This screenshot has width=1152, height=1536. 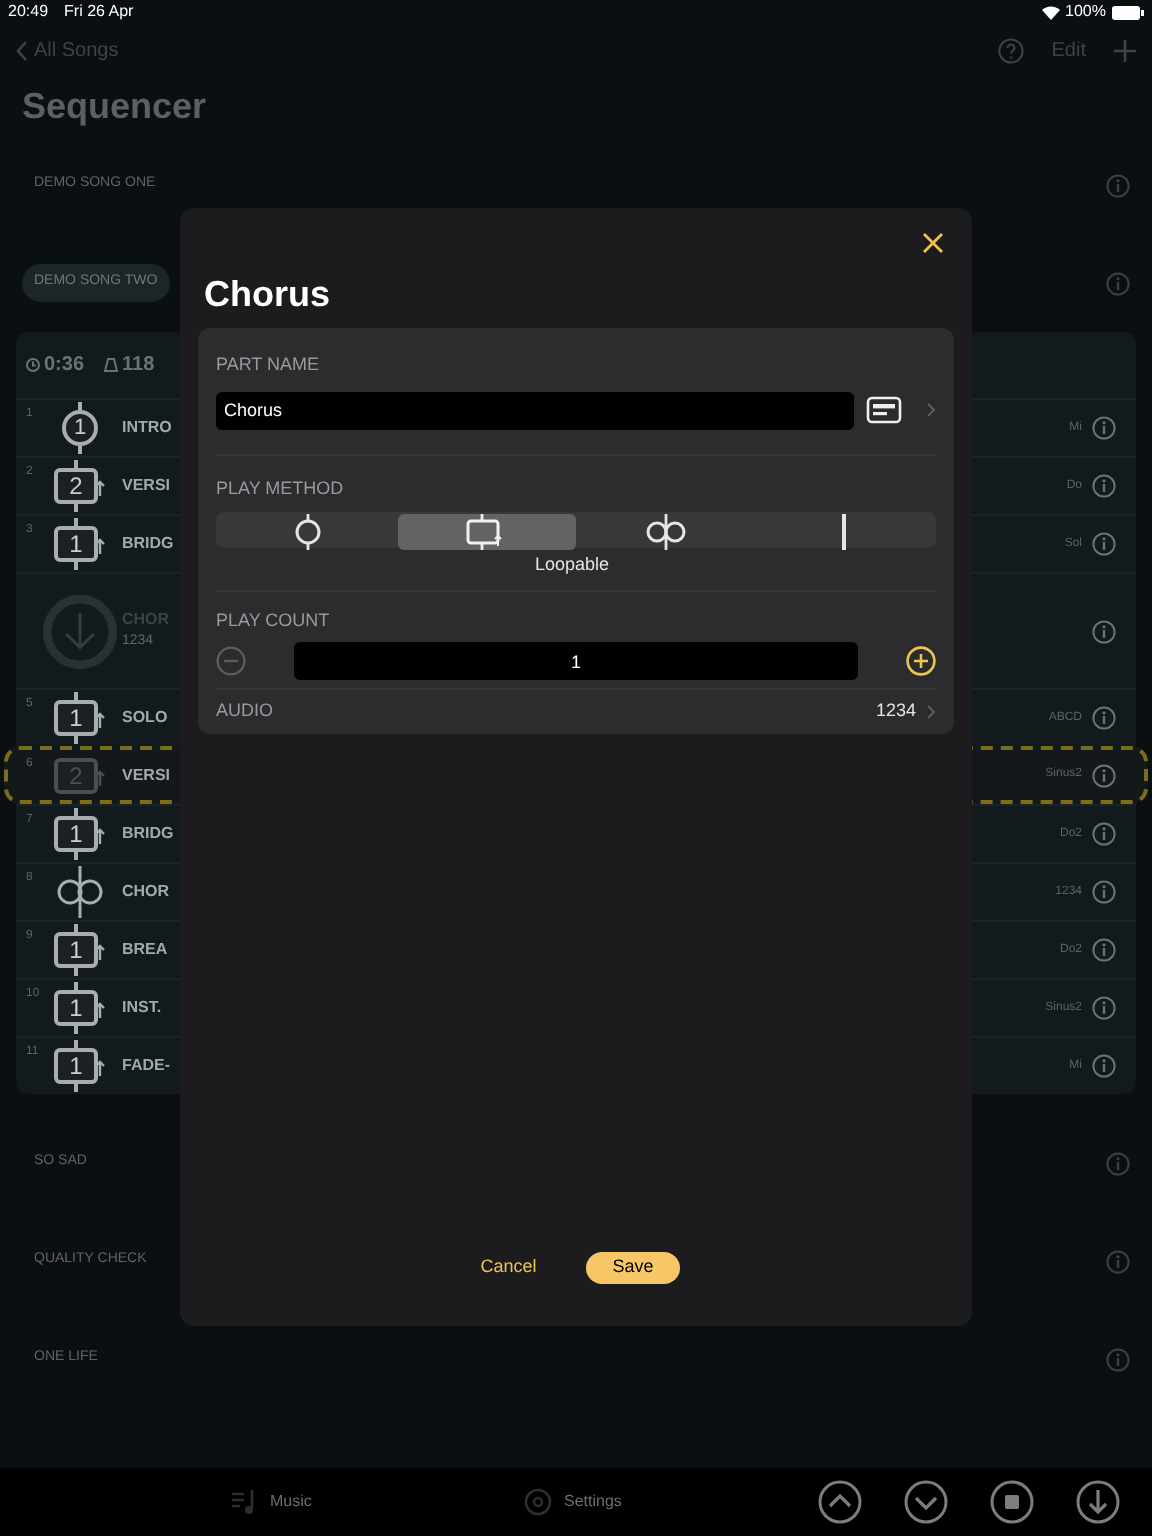 What do you see at coordinates (269, 365) in the screenshot?
I see `section-label: PART NAME` at bounding box center [269, 365].